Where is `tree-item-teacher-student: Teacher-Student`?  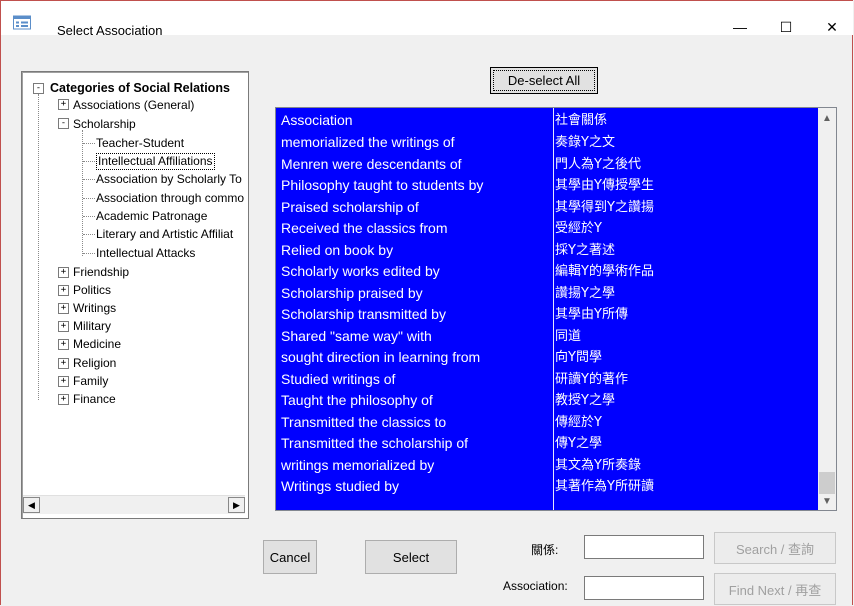 tree-item-teacher-student: Teacher-Student is located at coordinates (140, 143).